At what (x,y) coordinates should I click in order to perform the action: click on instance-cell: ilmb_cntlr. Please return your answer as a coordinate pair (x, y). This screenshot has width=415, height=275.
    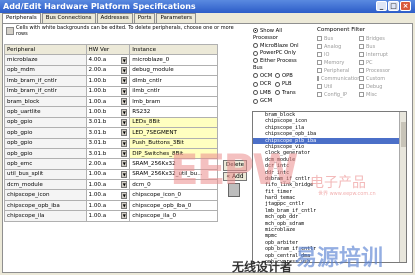
    Looking at the image, I should click on (173, 91).